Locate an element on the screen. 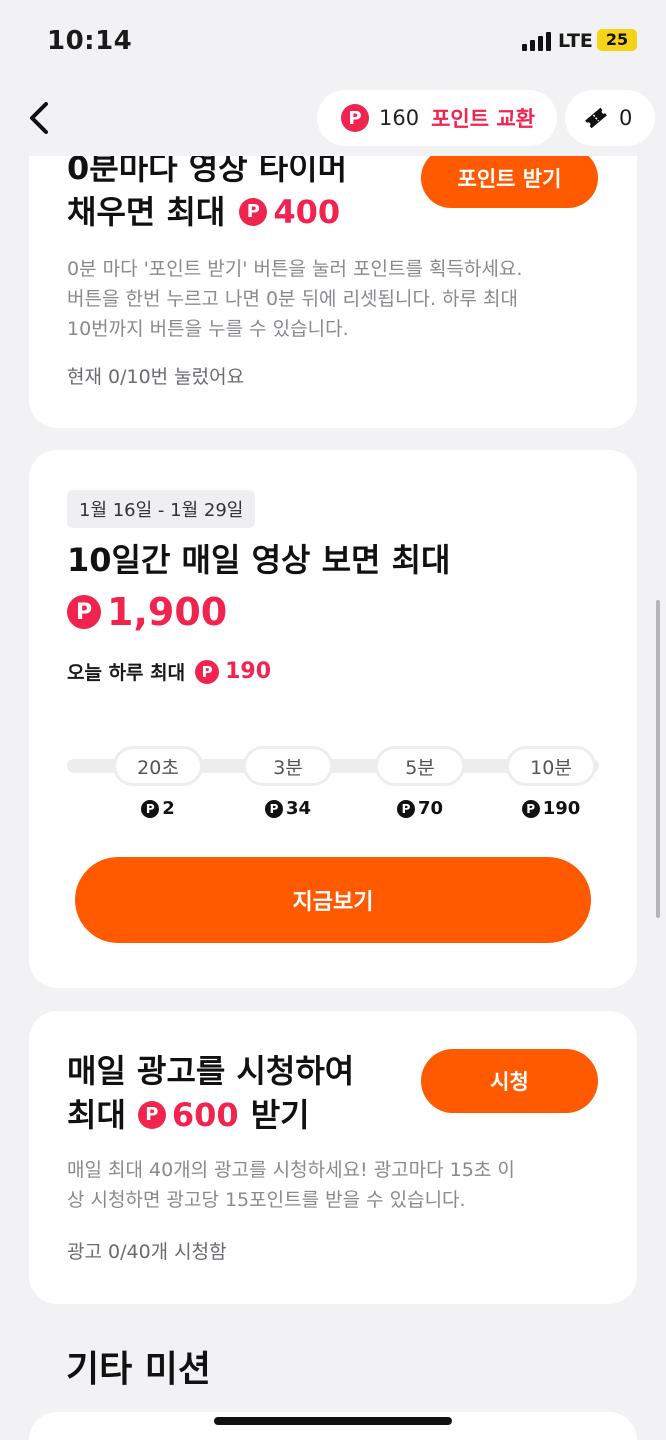  get-points-button: 포인트 받기 is located at coordinates (509, 178).